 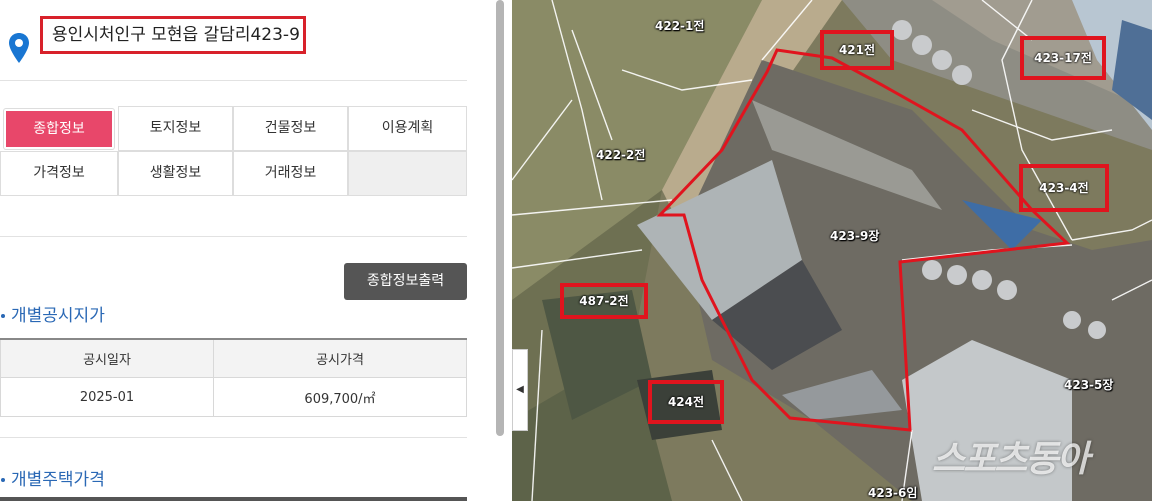 What do you see at coordinates (59, 129) in the screenshot?
I see `tab-summary: 종합정보` at bounding box center [59, 129].